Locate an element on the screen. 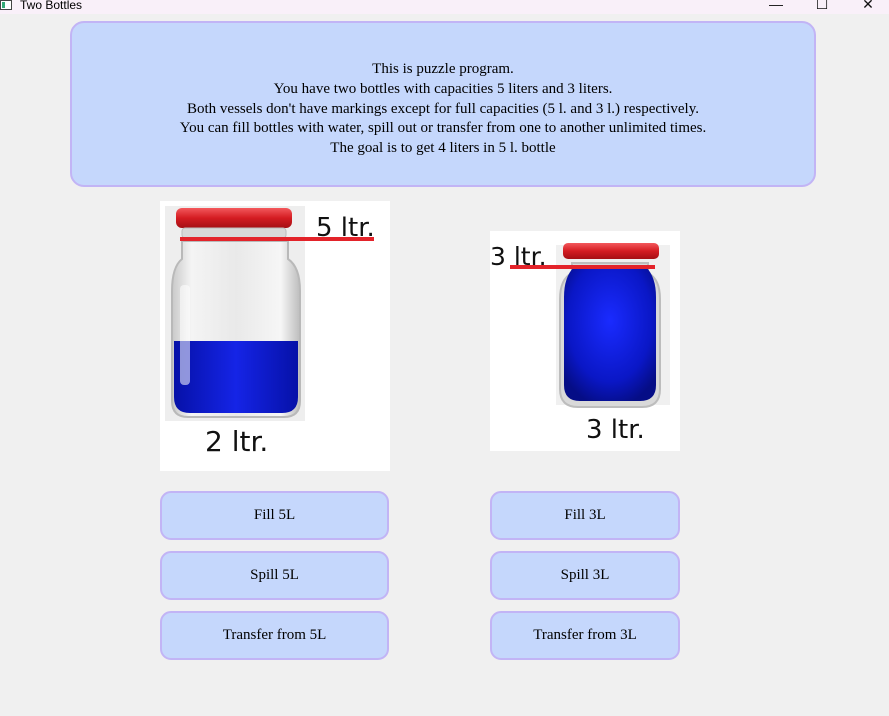 The height and width of the screenshot is (716, 889). window-title: Two Bottles is located at coordinates (51, 6).